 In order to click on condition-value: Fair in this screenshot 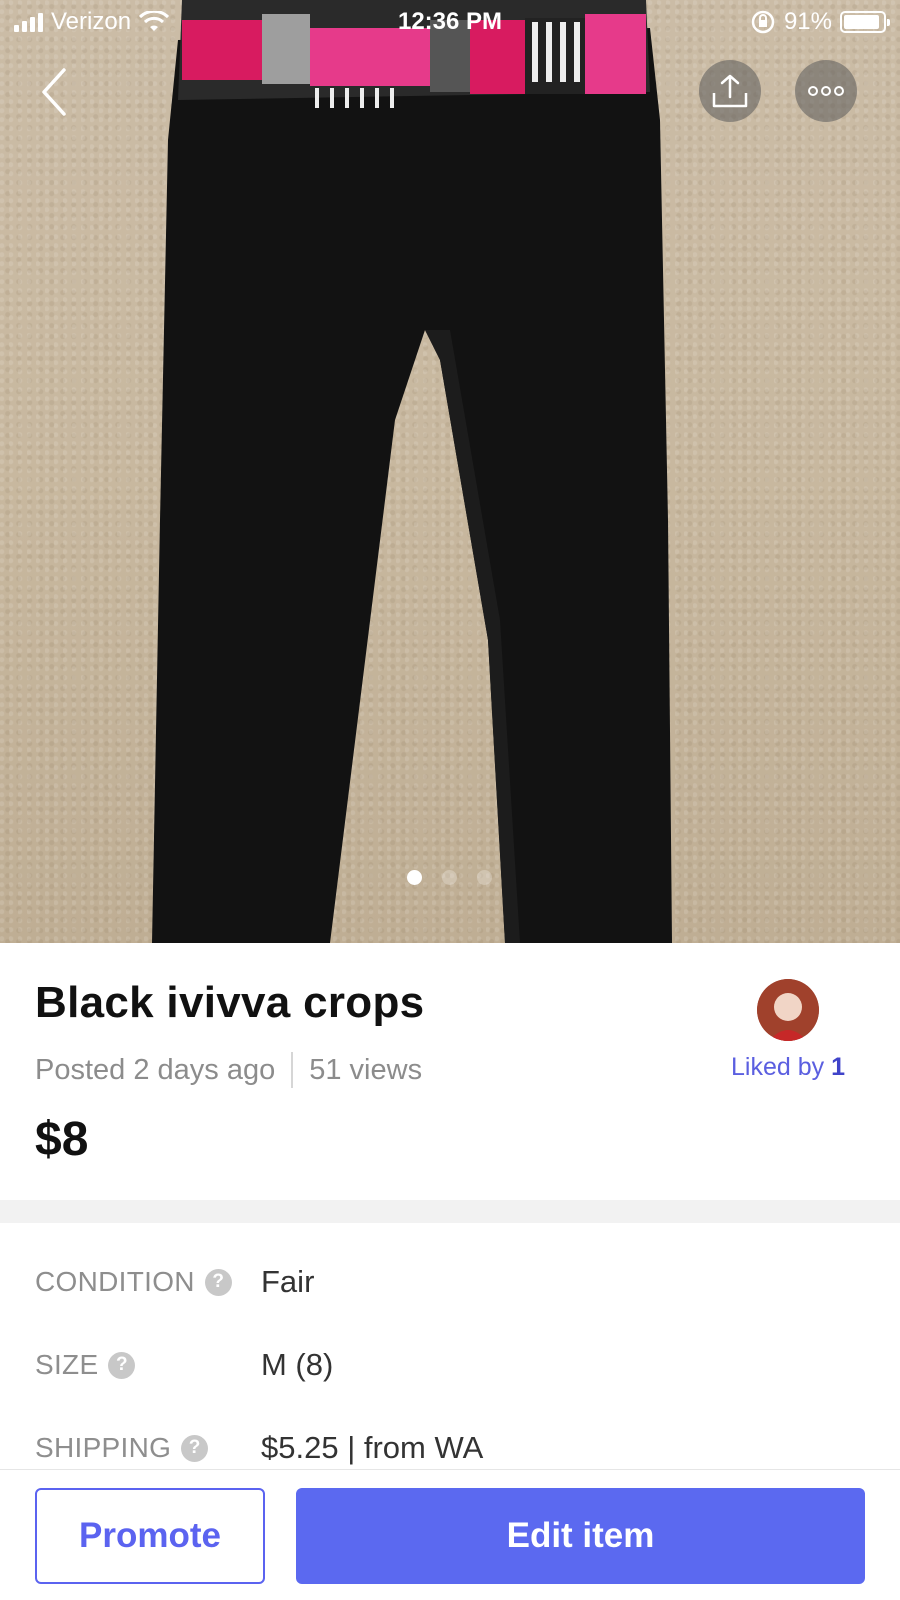, I will do `click(288, 1281)`.